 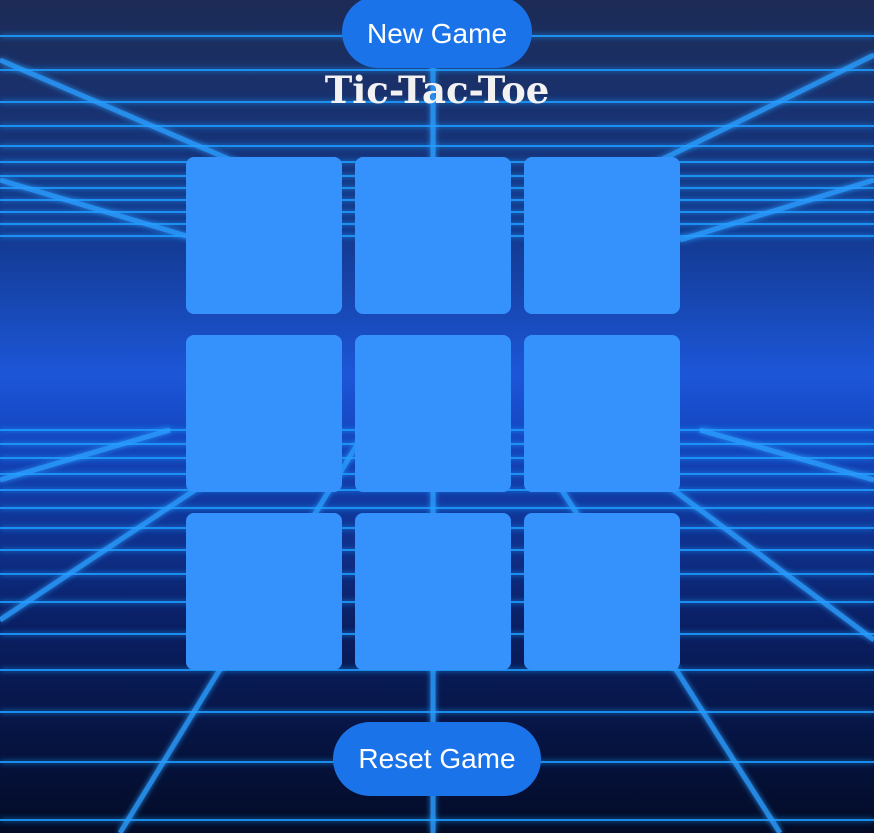 I want to click on game-title: Tic-Tac-Toe, so click(x=437, y=90).